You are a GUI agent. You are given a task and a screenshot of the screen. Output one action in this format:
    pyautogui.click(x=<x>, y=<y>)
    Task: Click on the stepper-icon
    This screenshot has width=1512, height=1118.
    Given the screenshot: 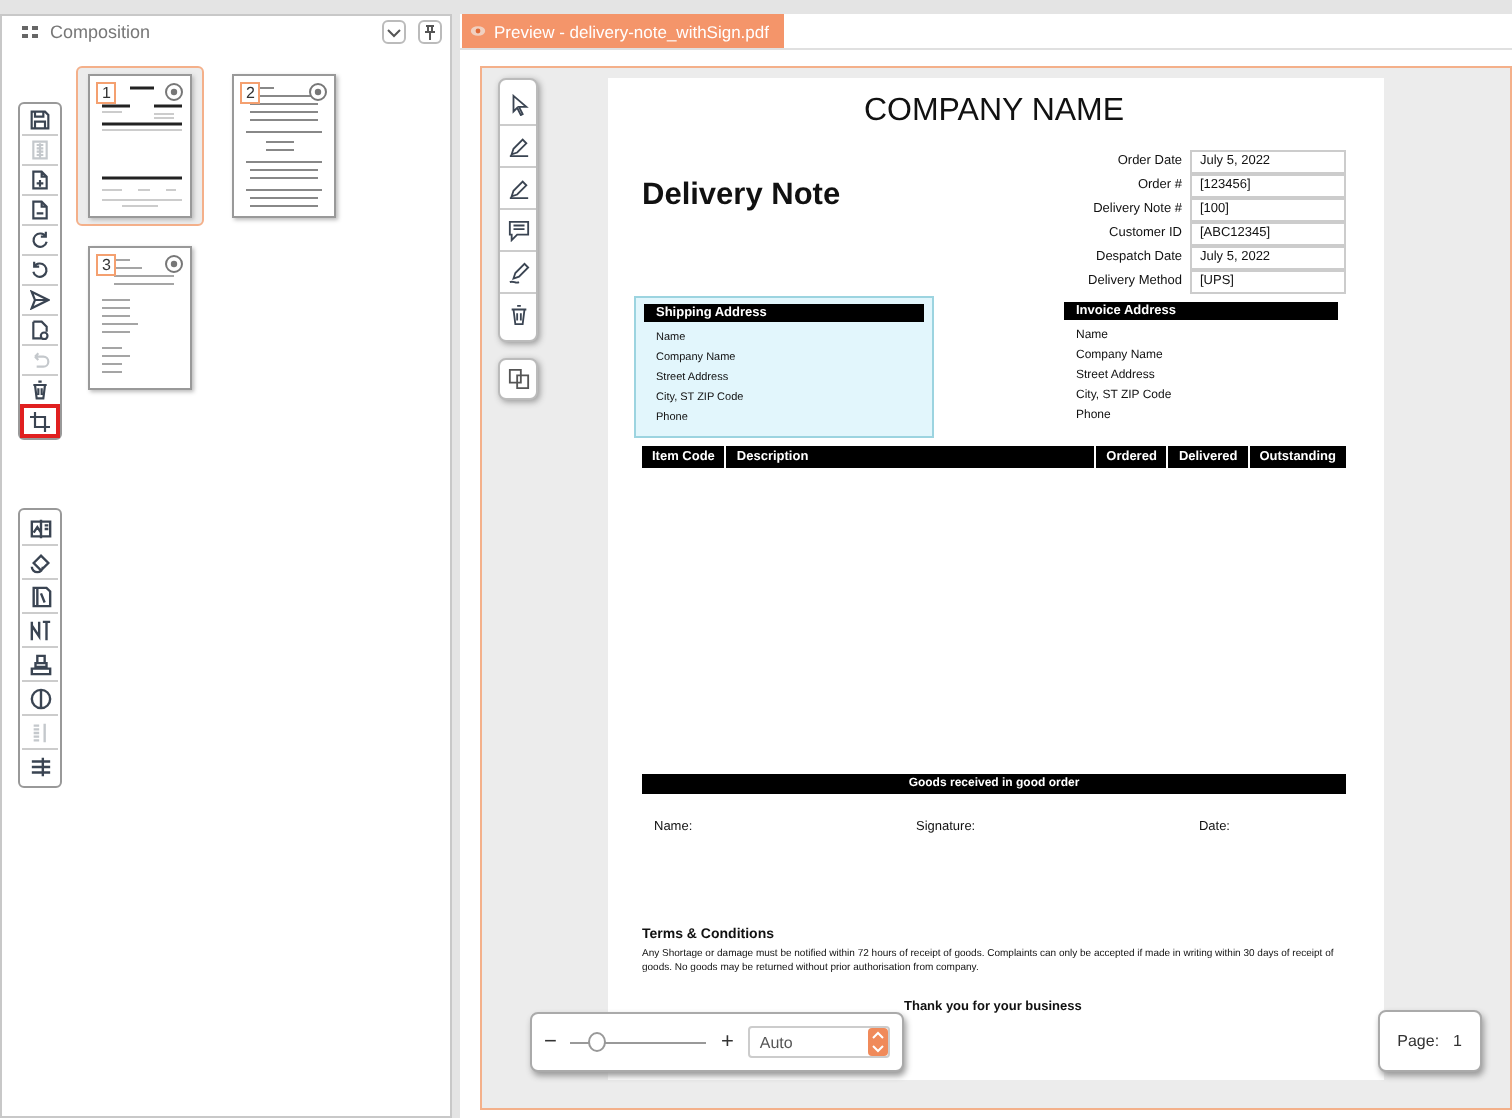 What is the action you would take?
    pyautogui.click(x=877, y=1042)
    